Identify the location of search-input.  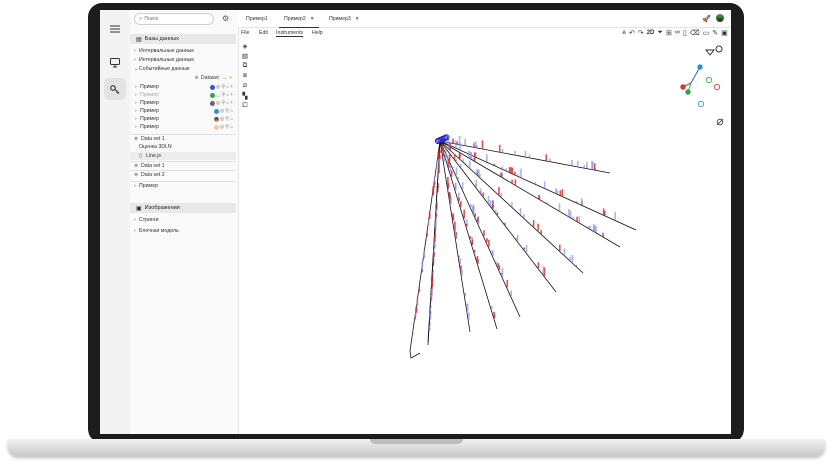
(174, 19).